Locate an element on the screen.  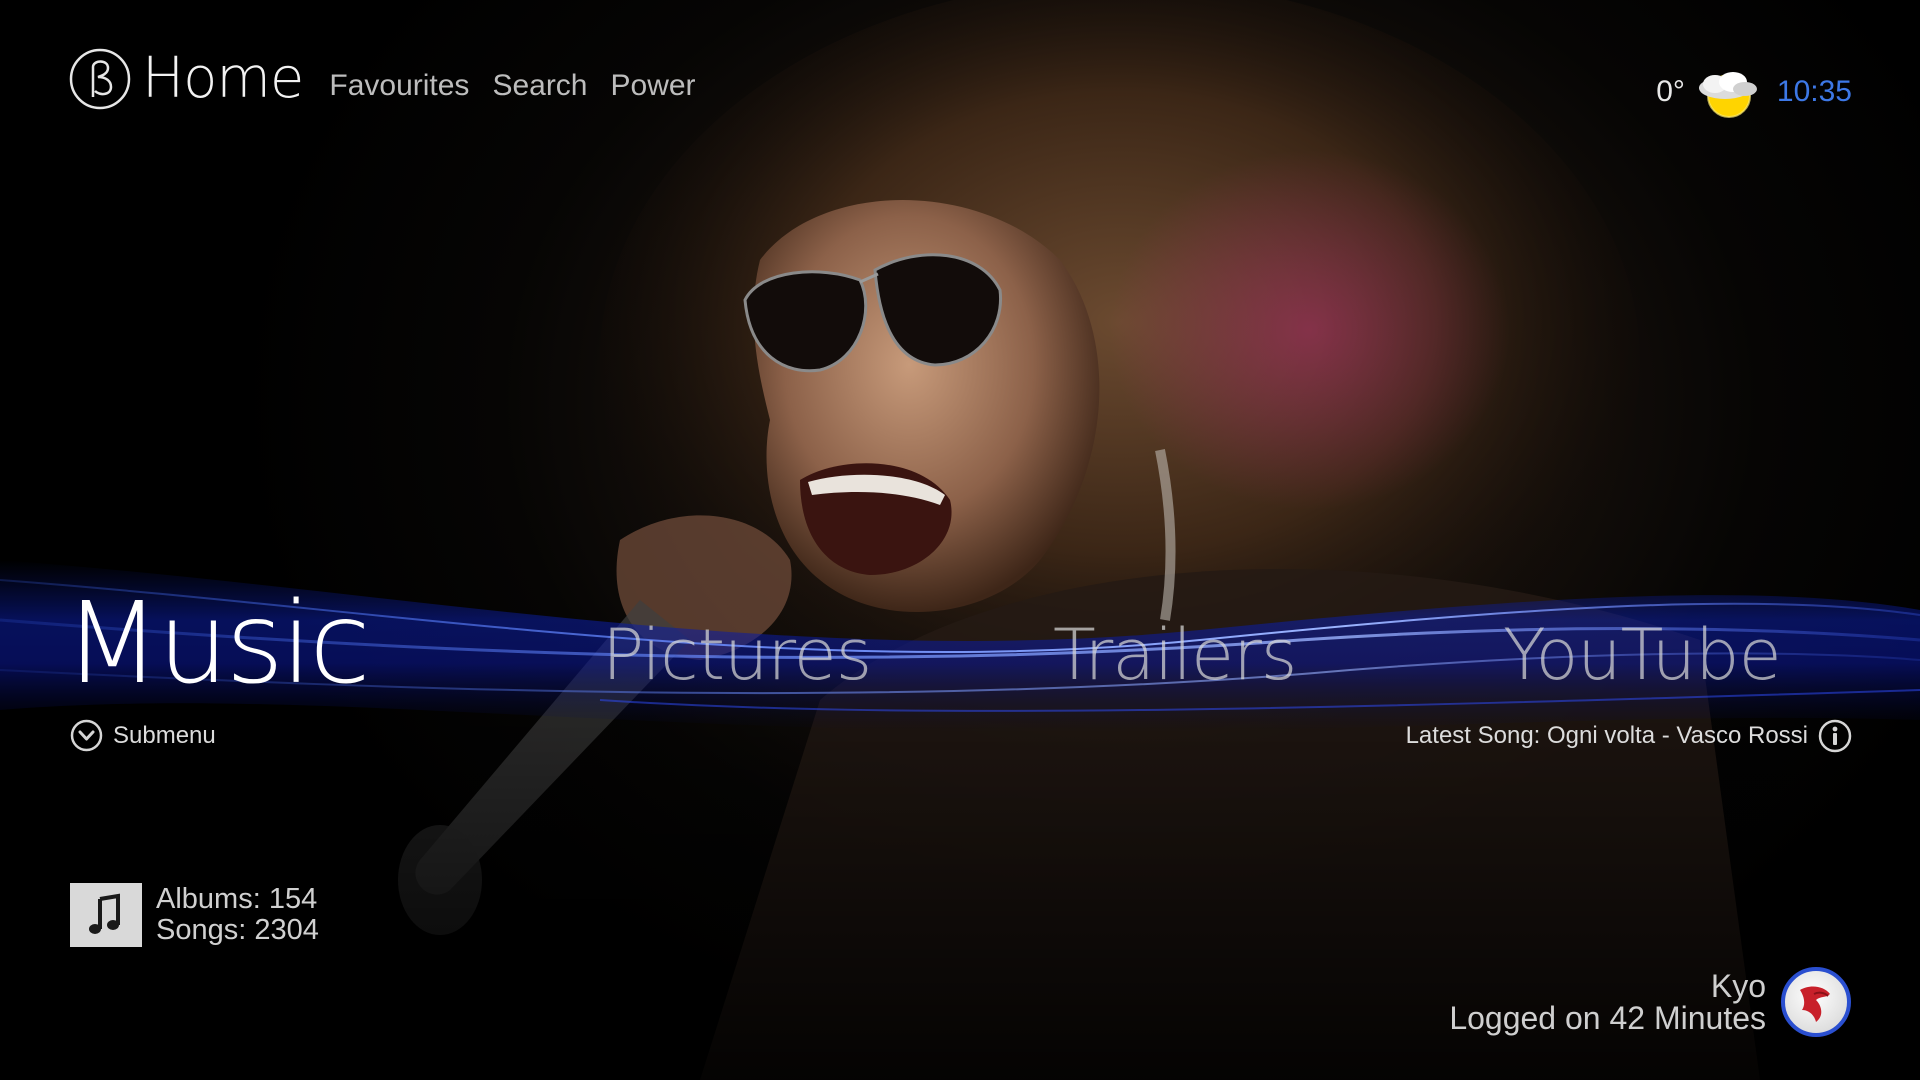
search-link: Search is located at coordinates (539, 86).